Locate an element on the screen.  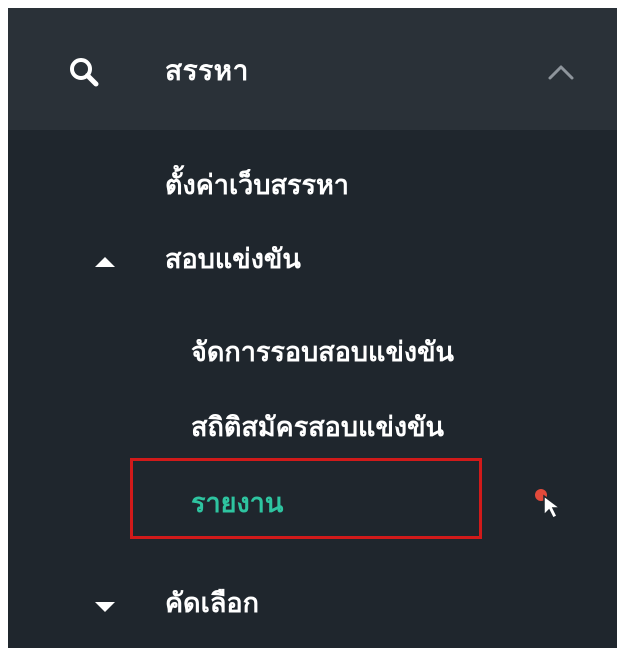
sidebar-item-selection: คัดเลือก is located at coordinates (212, 604).